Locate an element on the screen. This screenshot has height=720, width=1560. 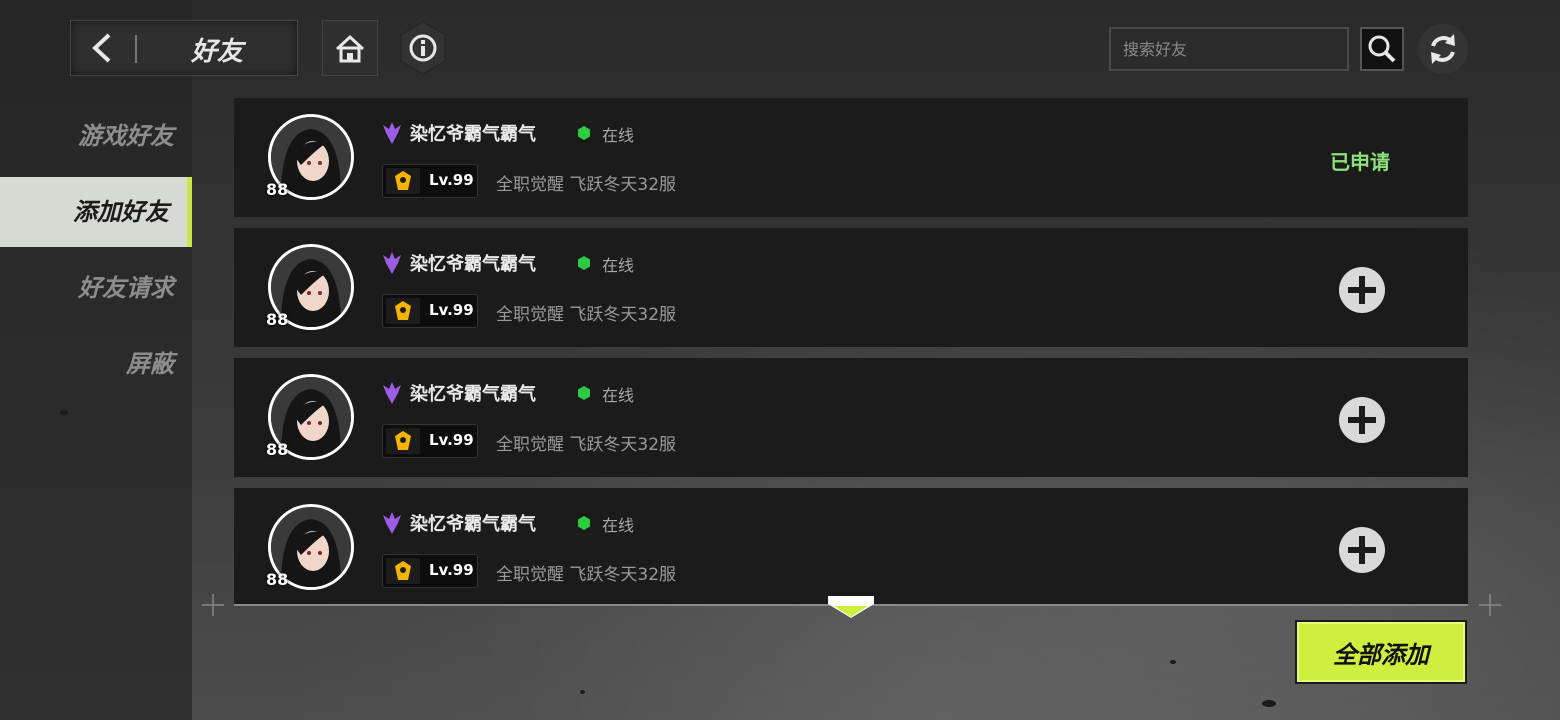
sidebar: 游戏好友 添加好友 好友请求 屏蔽 is located at coordinates (96, 360).